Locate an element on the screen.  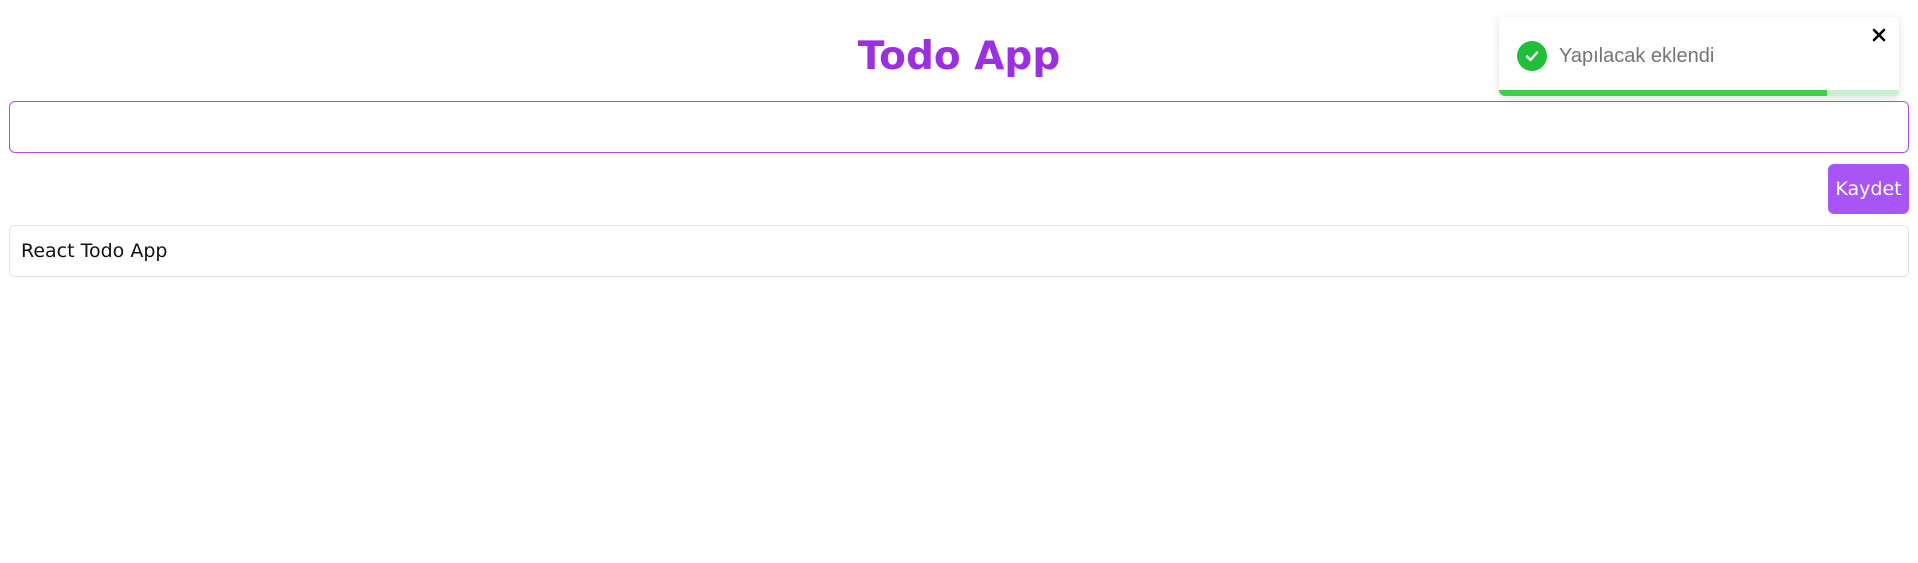
toast-body: Yapılacak eklendi is located at coordinates (1615, 56).